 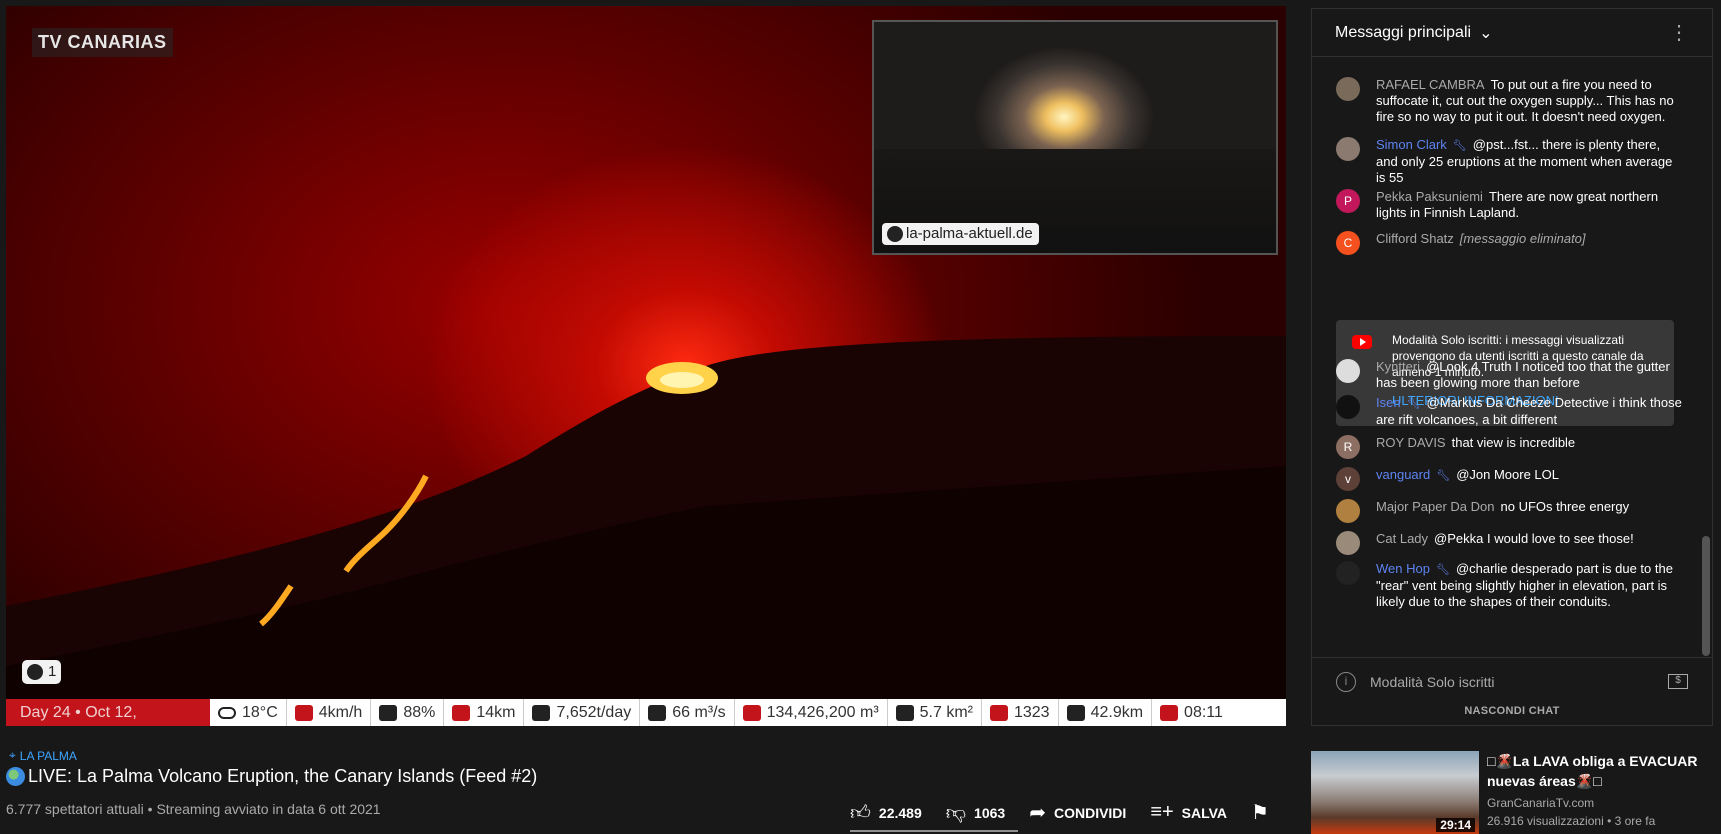 What do you see at coordinates (1188, 812) in the screenshot?
I see `save-button: ≡+ SALVA` at bounding box center [1188, 812].